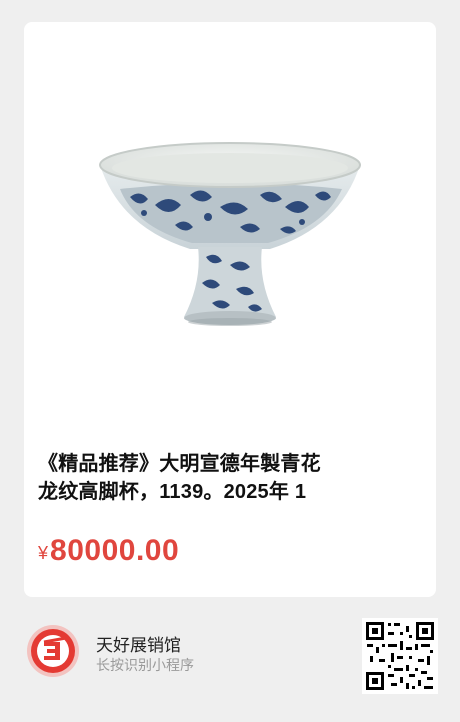 The height and width of the screenshot is (722, 460). Describe the element at coordinates (400, 656) in the screenshot. I see `qr-code-icon` at that location.